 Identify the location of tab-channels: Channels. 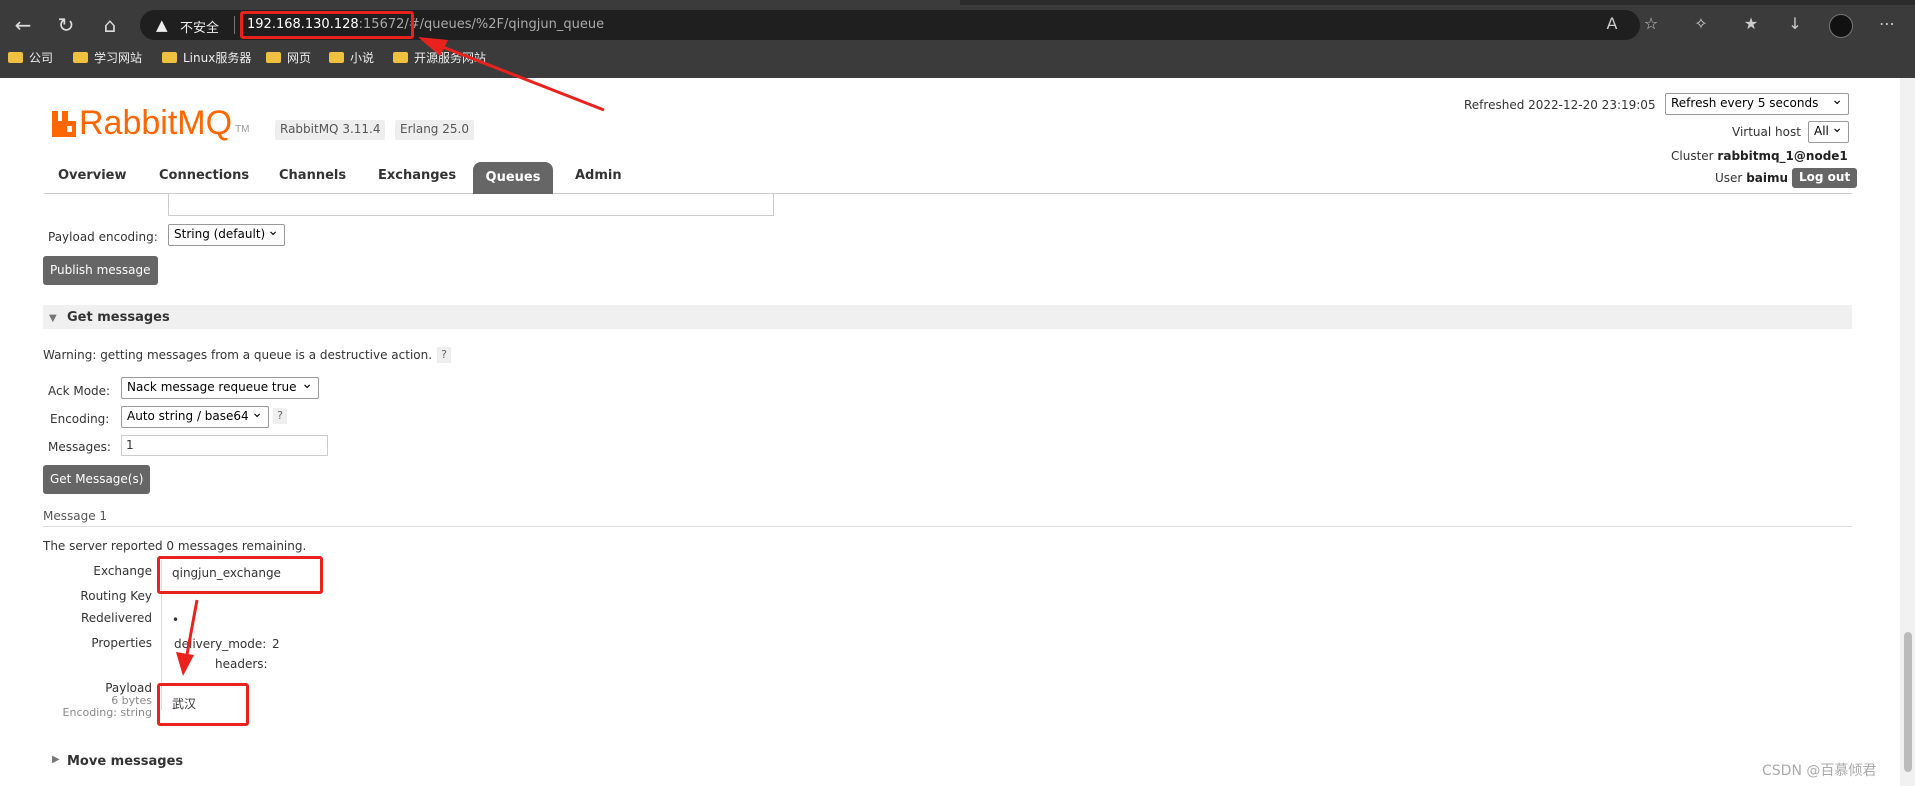
(312, 175).